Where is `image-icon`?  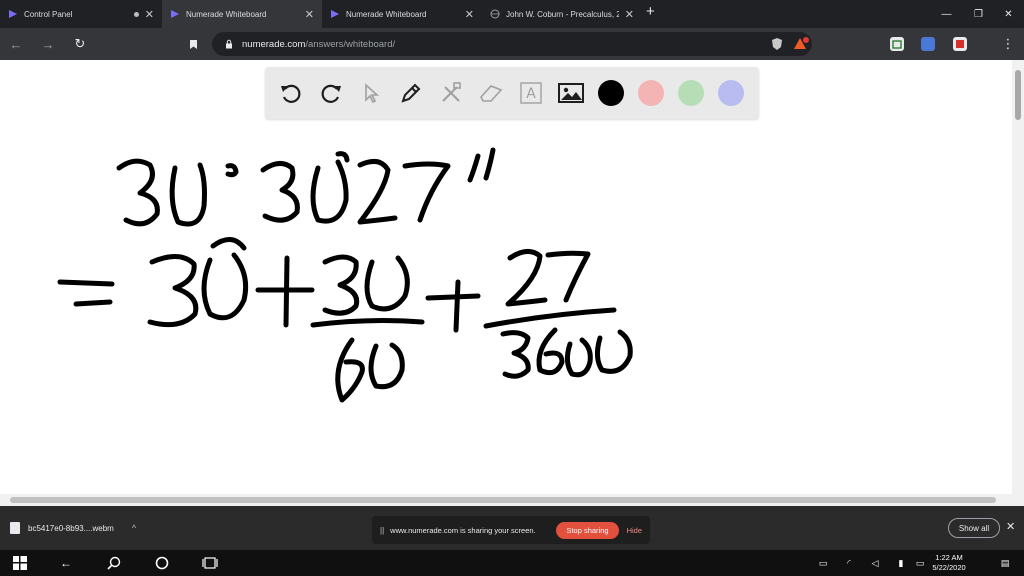
image-icon is located at coordinates (571, 93).